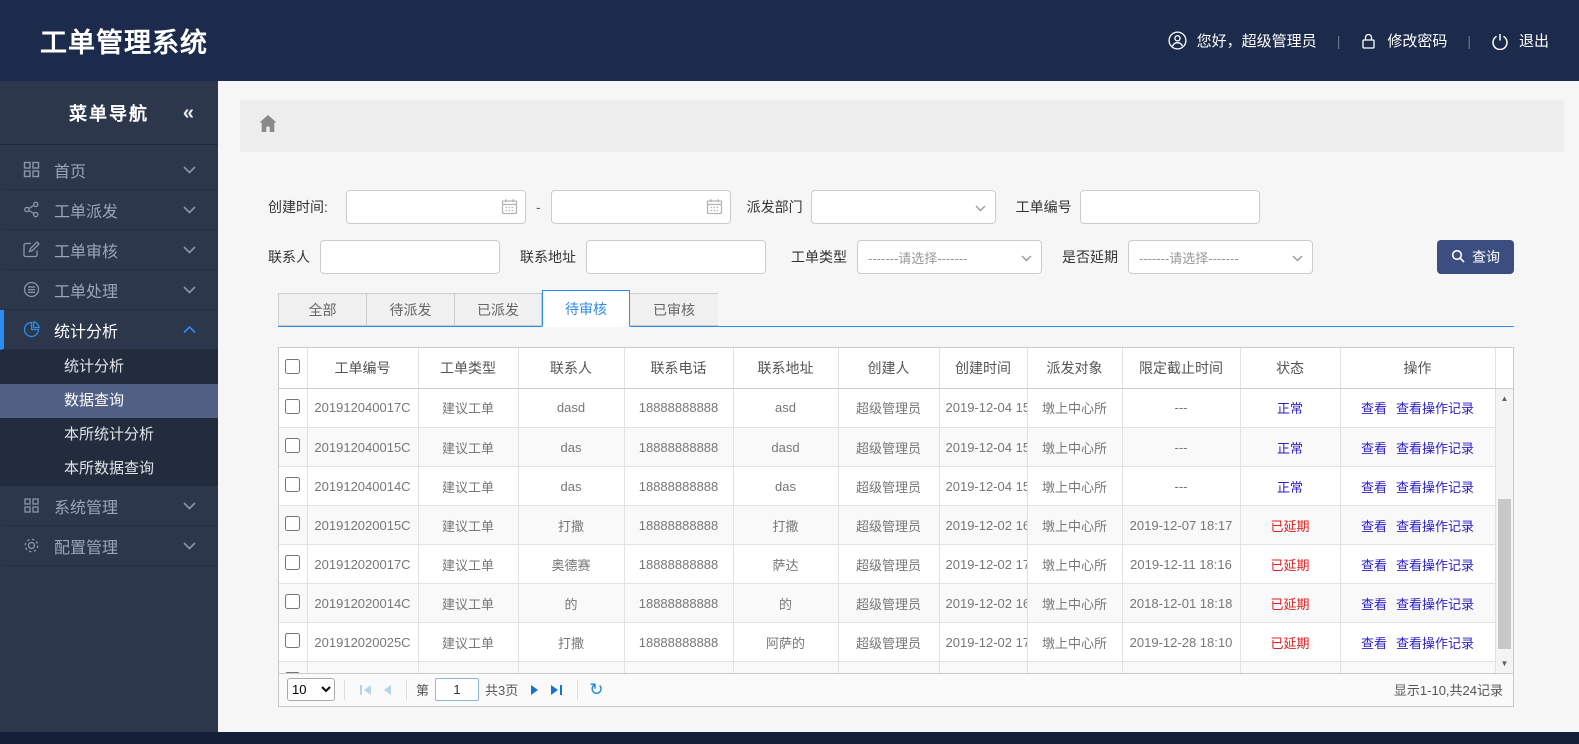 The width and height of the screenshot is (1579, 744). I want to click on scroll-down-button: ▼, so click(1504, 663).